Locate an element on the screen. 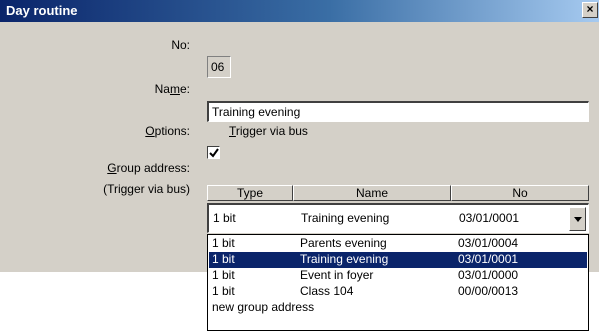 The image size is (599, 333). new-group-address-label: new group address is located at coordinates (263, 307).